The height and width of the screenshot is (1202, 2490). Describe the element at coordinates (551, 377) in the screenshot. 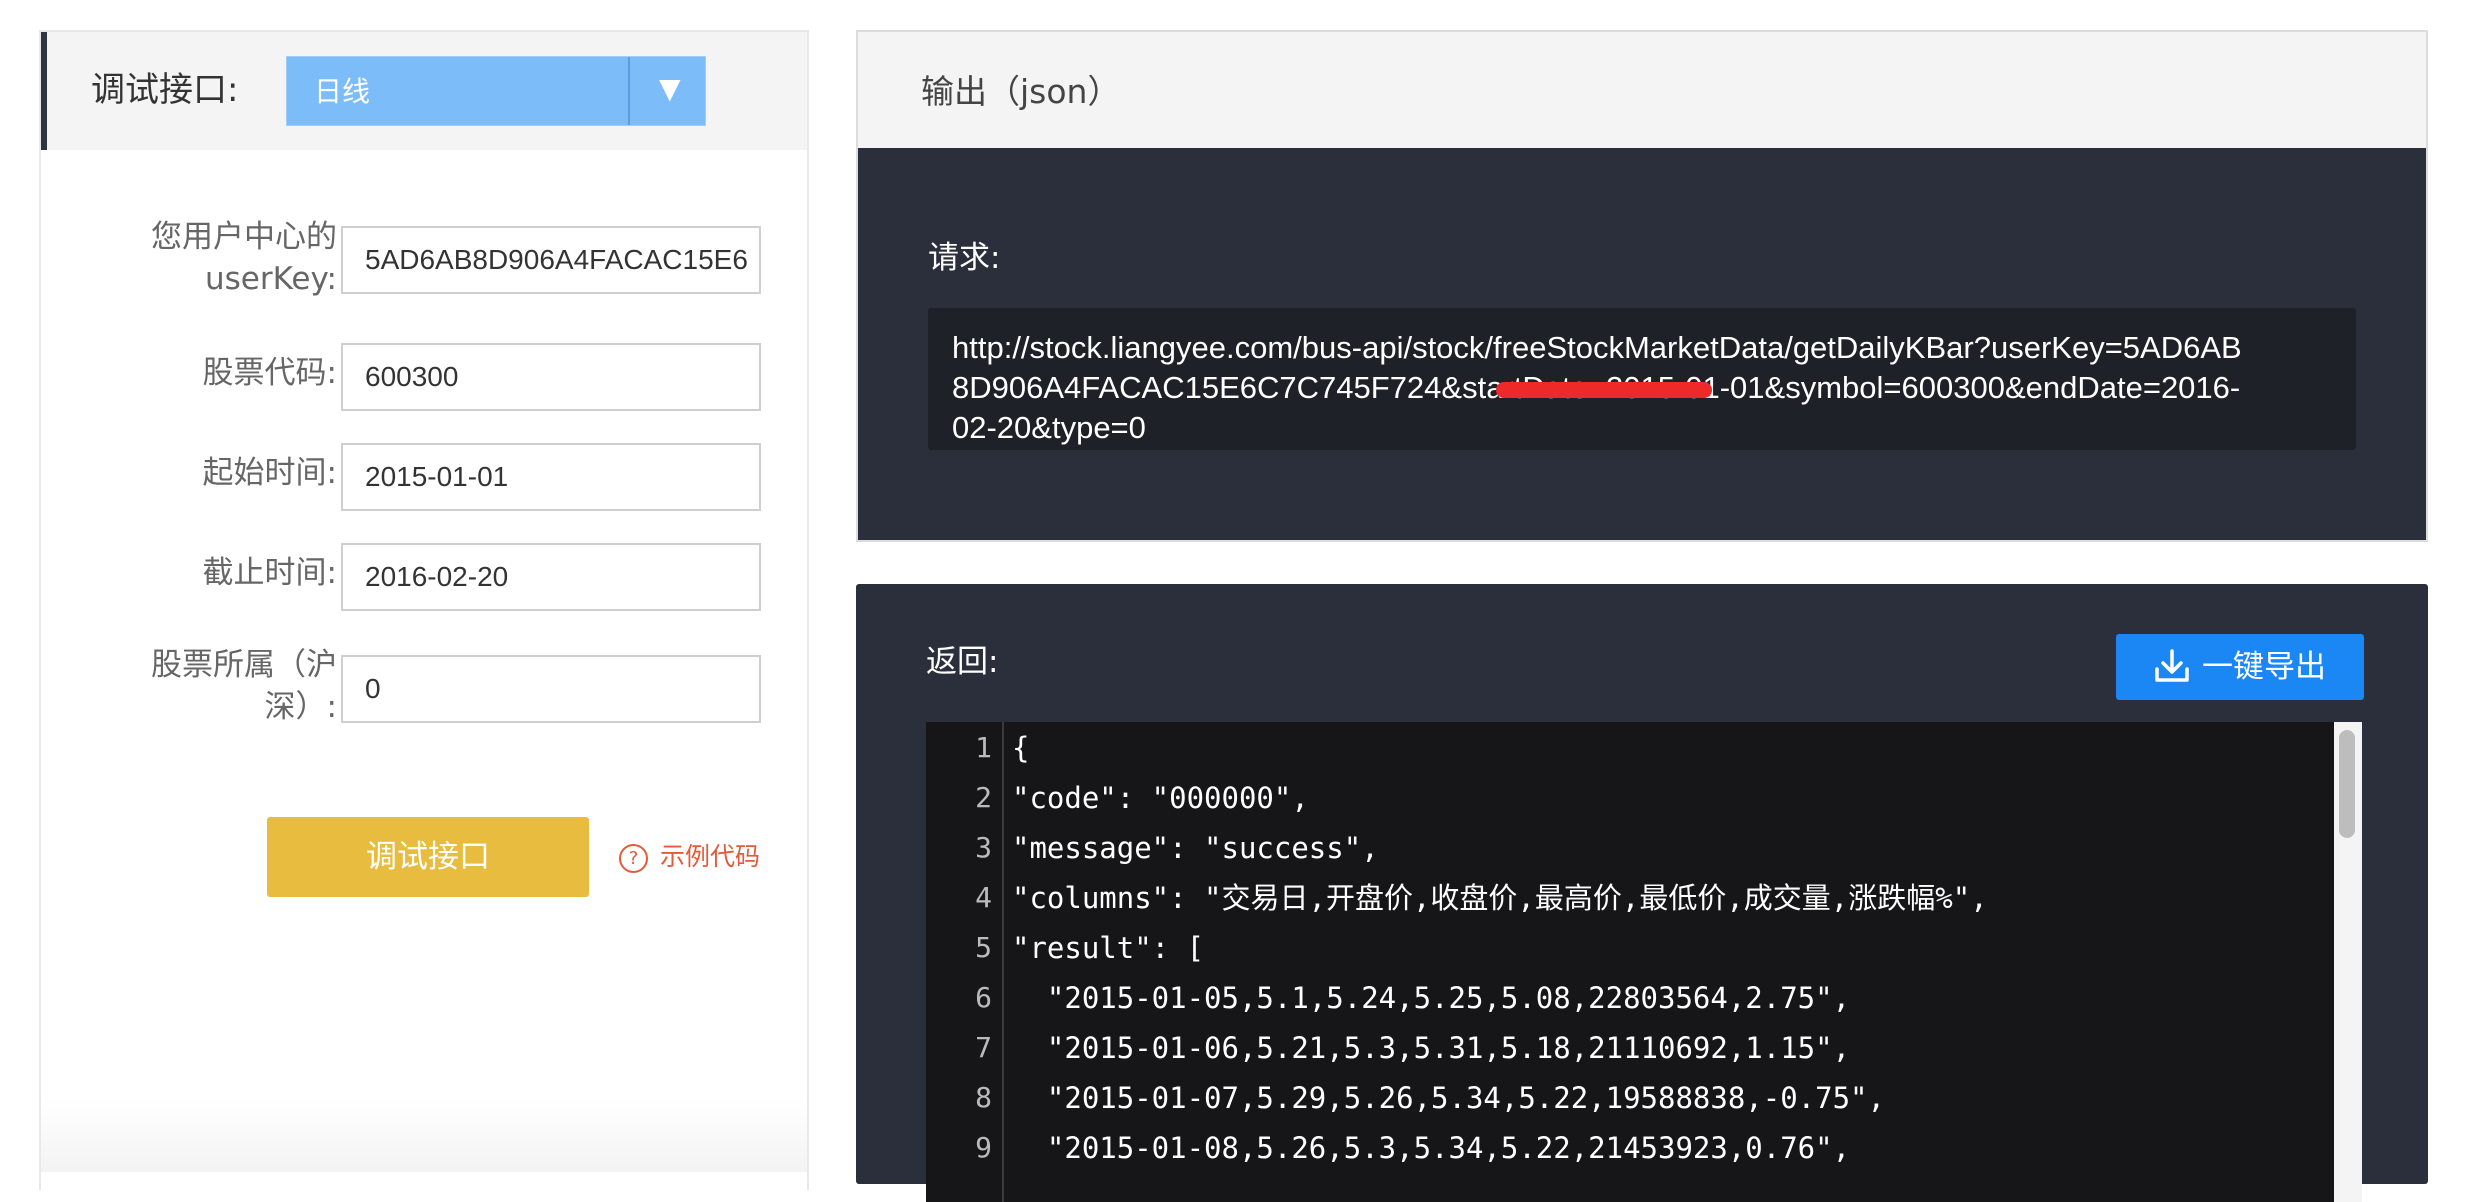

I see `stock-code-input: 600300` at that location.